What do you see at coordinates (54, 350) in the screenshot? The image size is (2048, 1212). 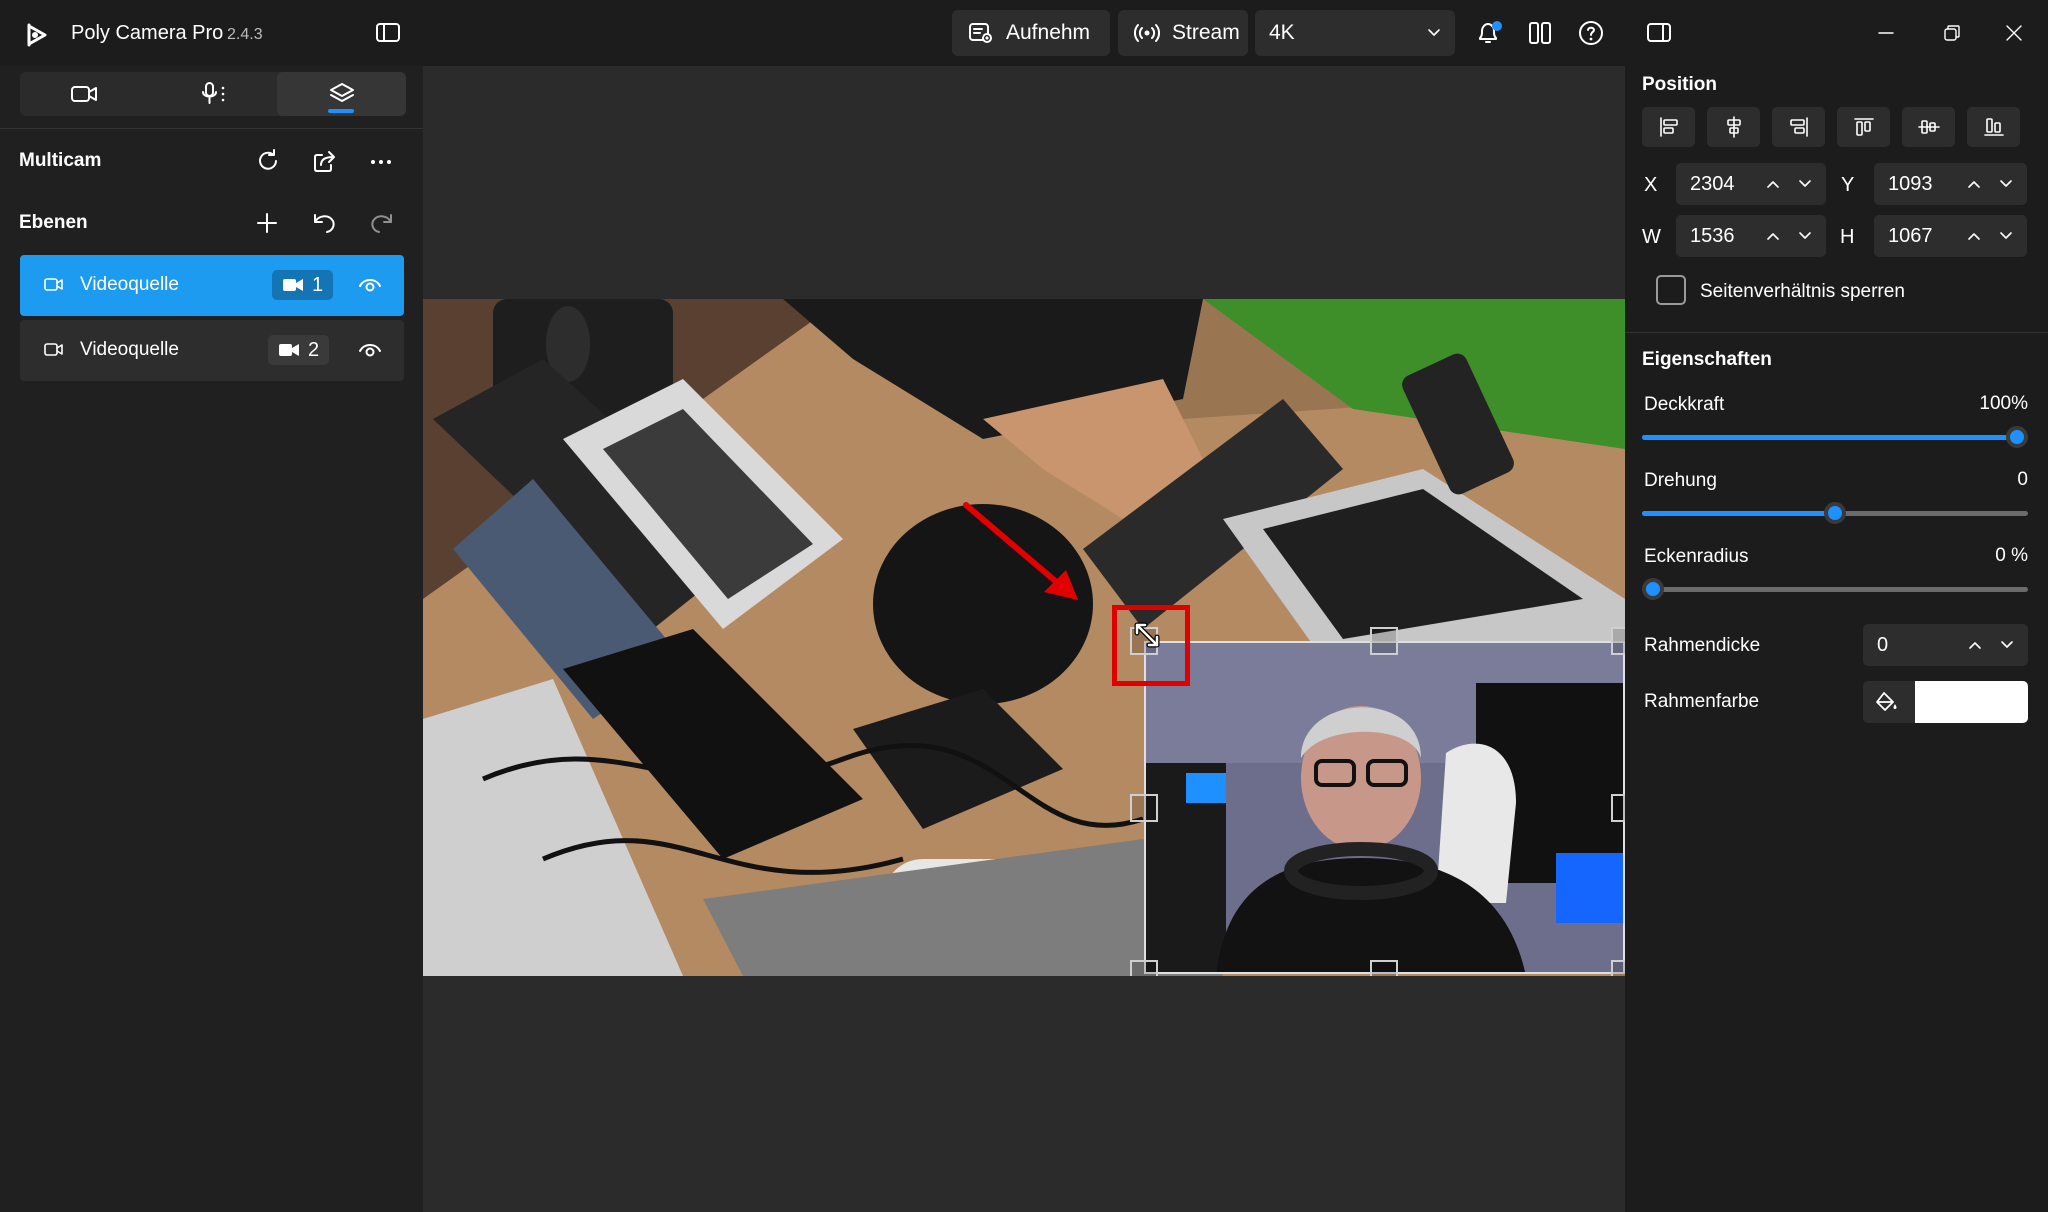 I see `video-source-icon` at bounding box center [54, 350].